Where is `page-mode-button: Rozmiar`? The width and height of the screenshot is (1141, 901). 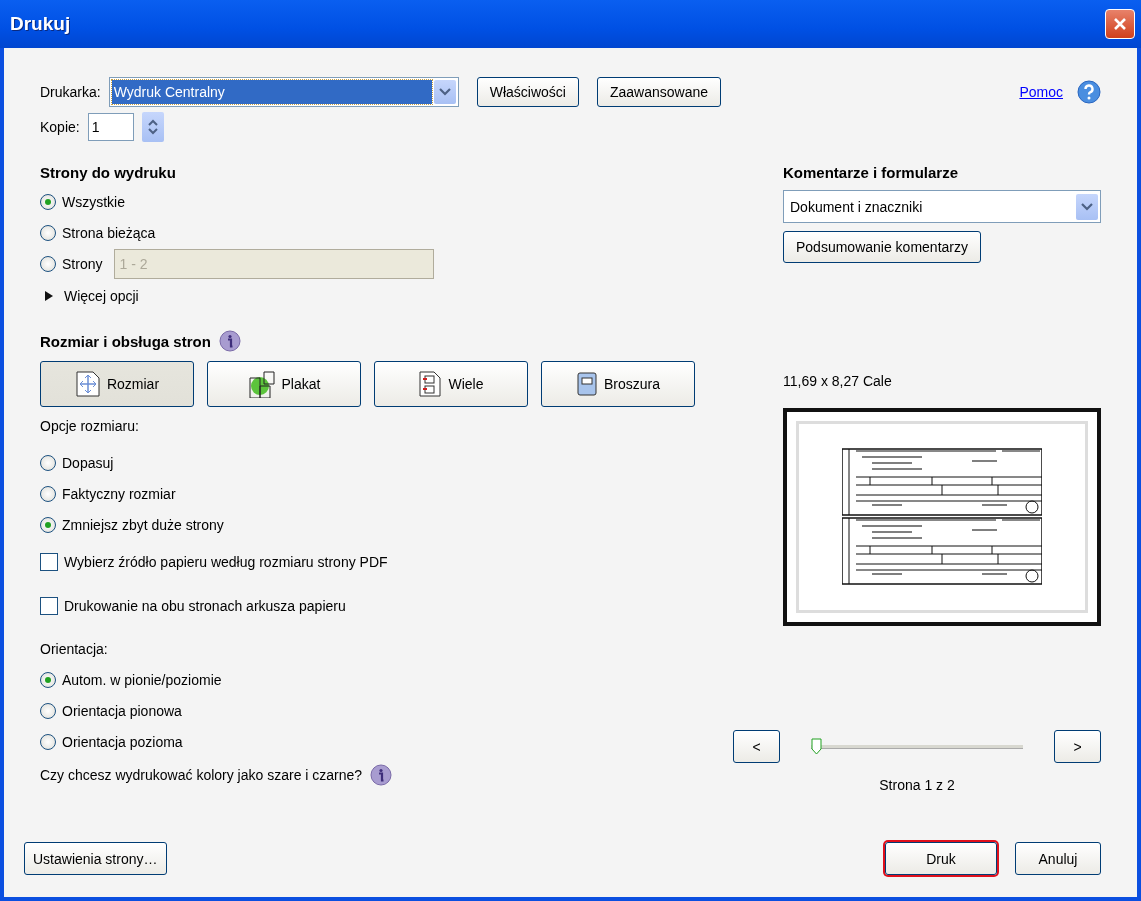
page-mode-button: Rozmiar is located at coordinates (117, 384).